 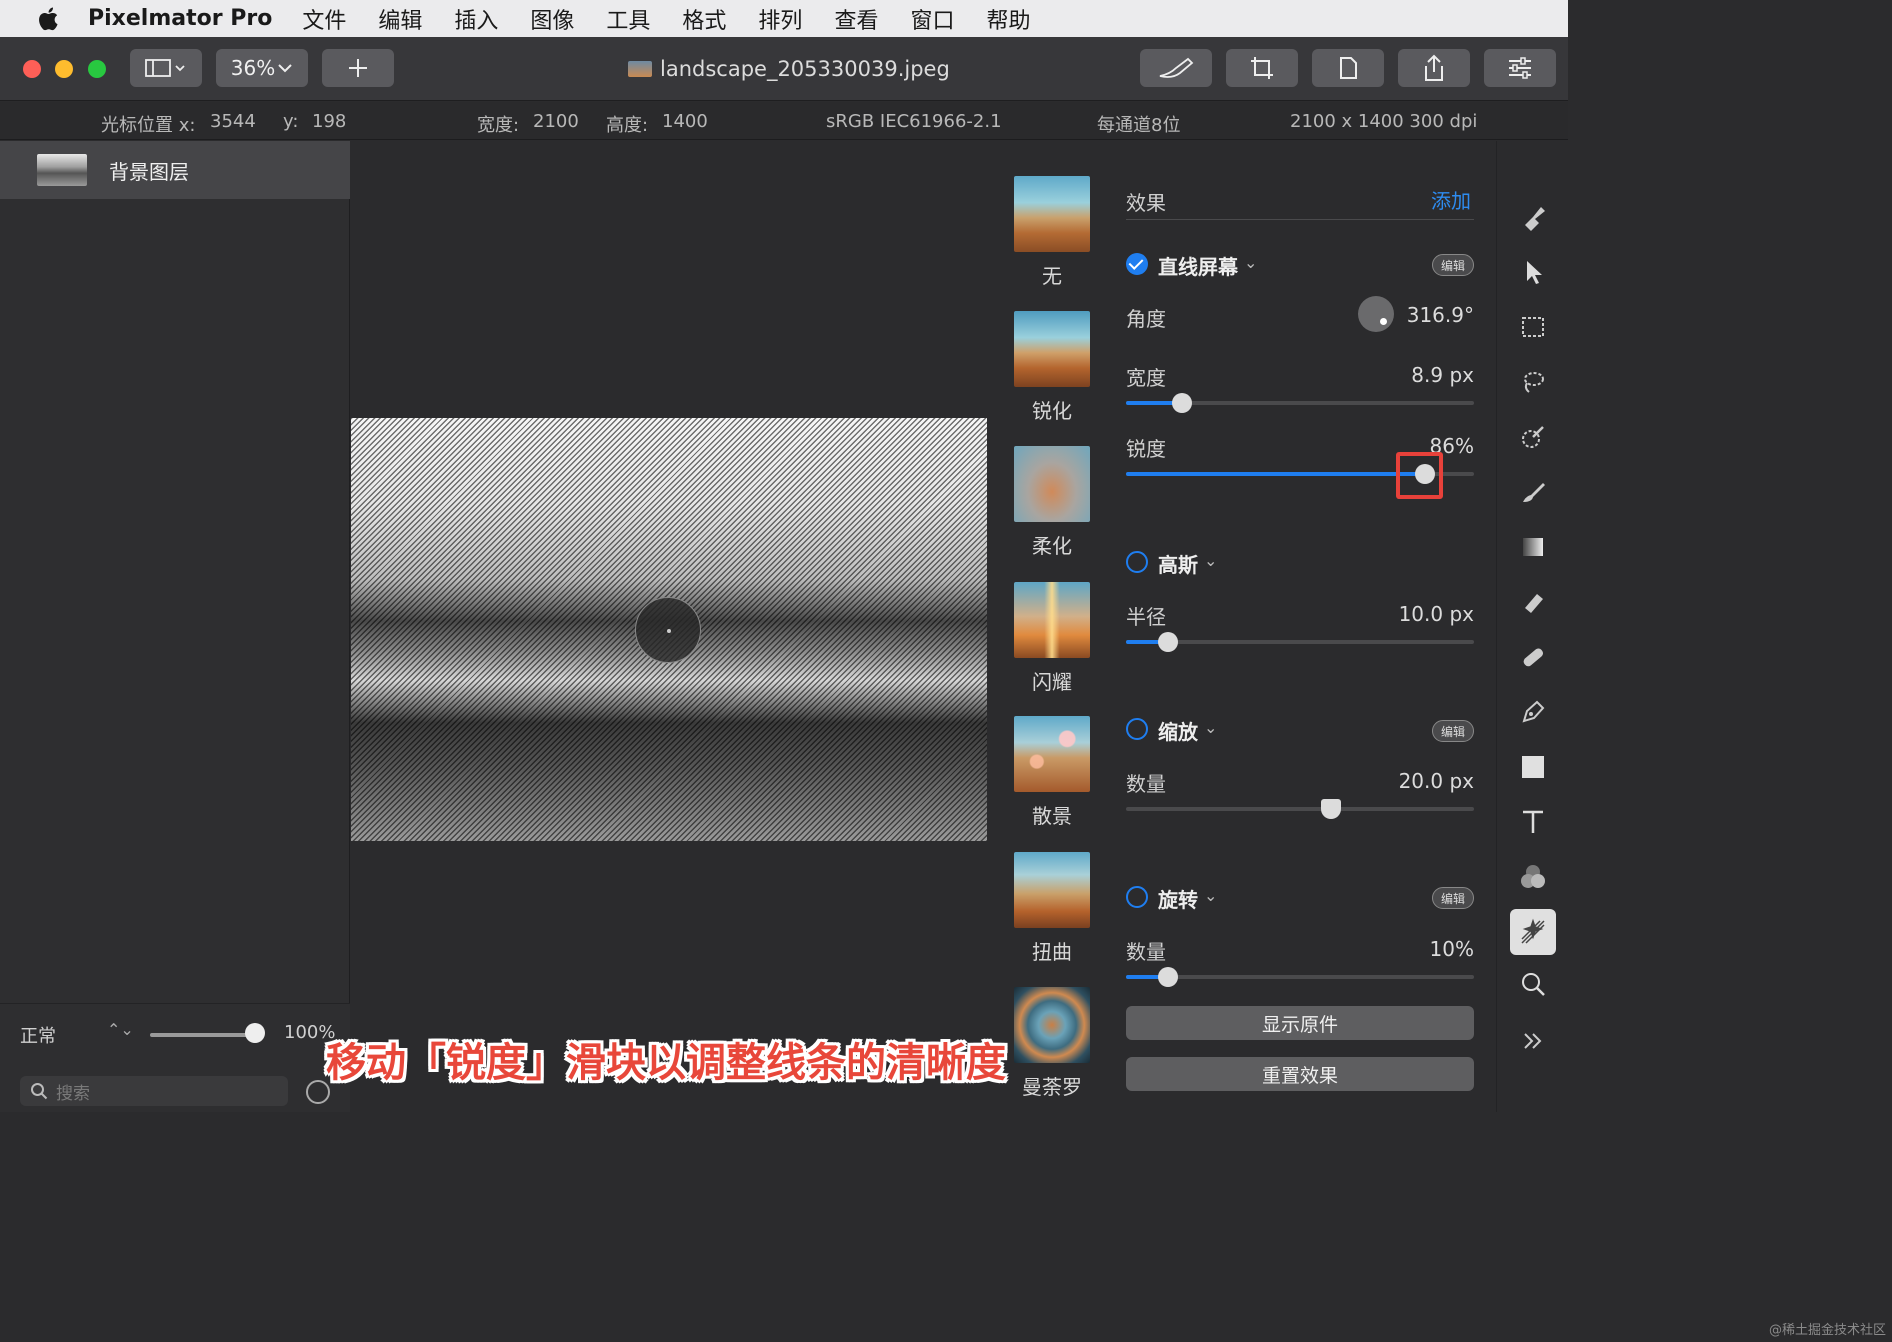 What do you see at coordinates (1052, 772) in the screenshot?
I see `effect-preset: 散景` at bounding box center [1052, 772].